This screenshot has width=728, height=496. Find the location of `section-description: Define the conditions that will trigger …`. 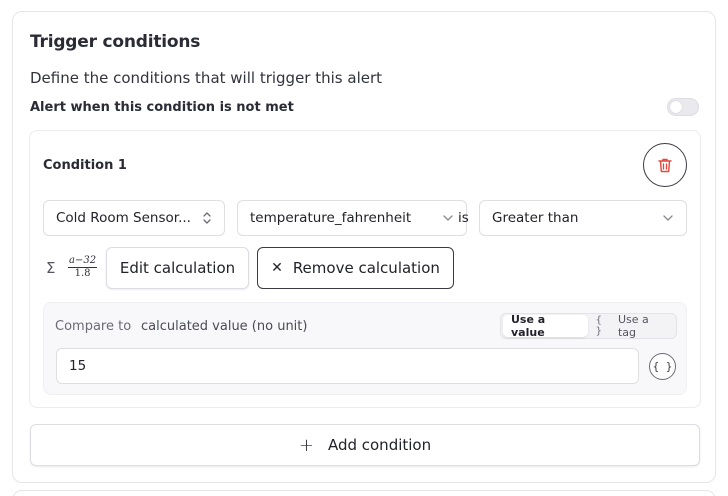

section-description: Define the conditions that will trigger … is located at coordinates (206, 78).